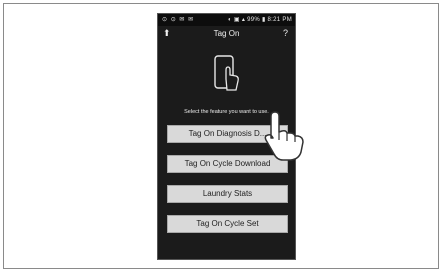 This screenshot has height=273, width=443. Describe the element at coordinates (260, 20) in the screenshot. I see `status-indicators: ◐ ▣ ▴ 99% ▮ 8:21 PM` at that location.